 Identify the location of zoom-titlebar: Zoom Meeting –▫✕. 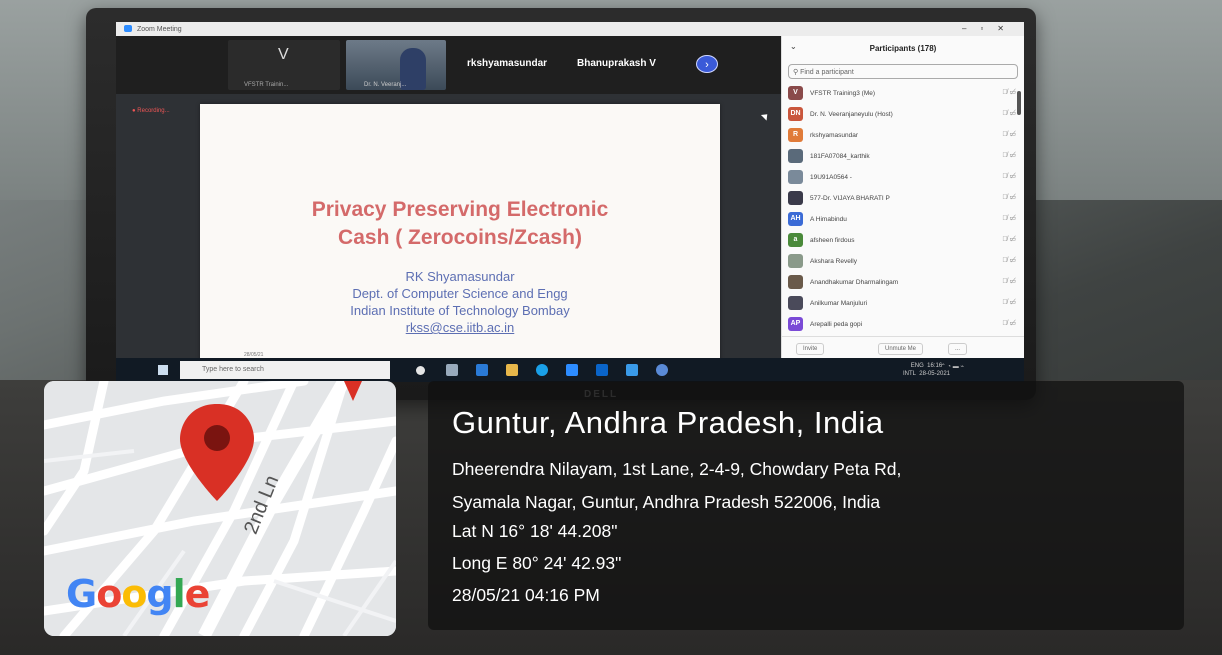
(570, 29).